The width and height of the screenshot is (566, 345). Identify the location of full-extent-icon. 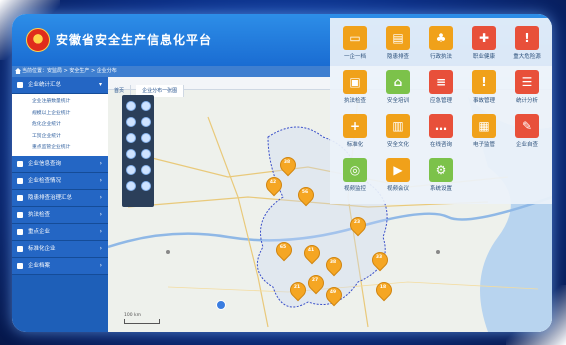
(146, 122).